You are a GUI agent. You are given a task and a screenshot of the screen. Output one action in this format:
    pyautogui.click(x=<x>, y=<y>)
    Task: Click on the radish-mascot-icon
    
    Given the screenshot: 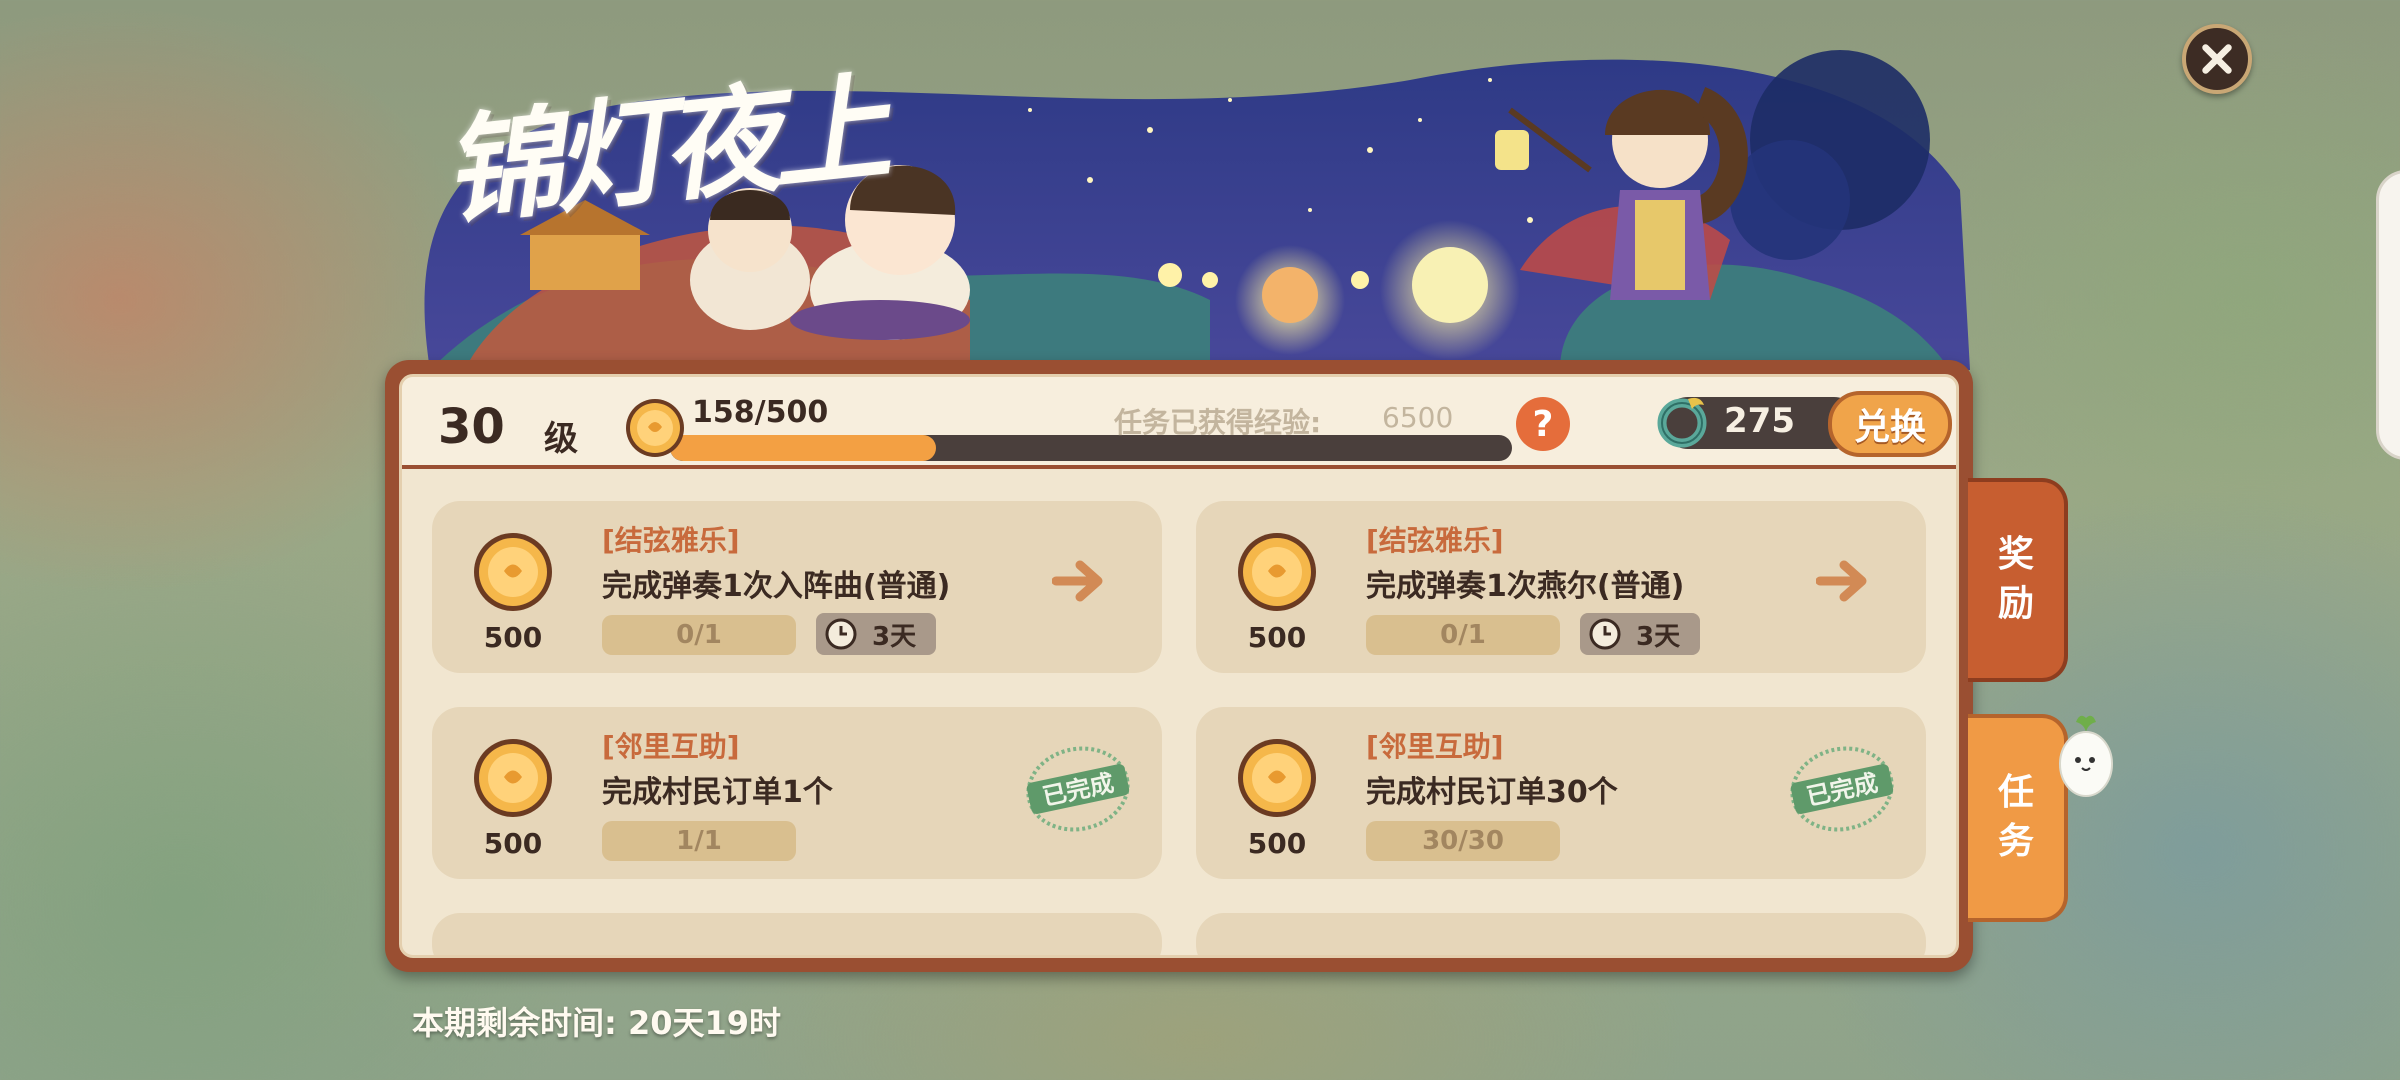 What is the action you would take?
    pyautogui.click(x=2086, y=756)
    